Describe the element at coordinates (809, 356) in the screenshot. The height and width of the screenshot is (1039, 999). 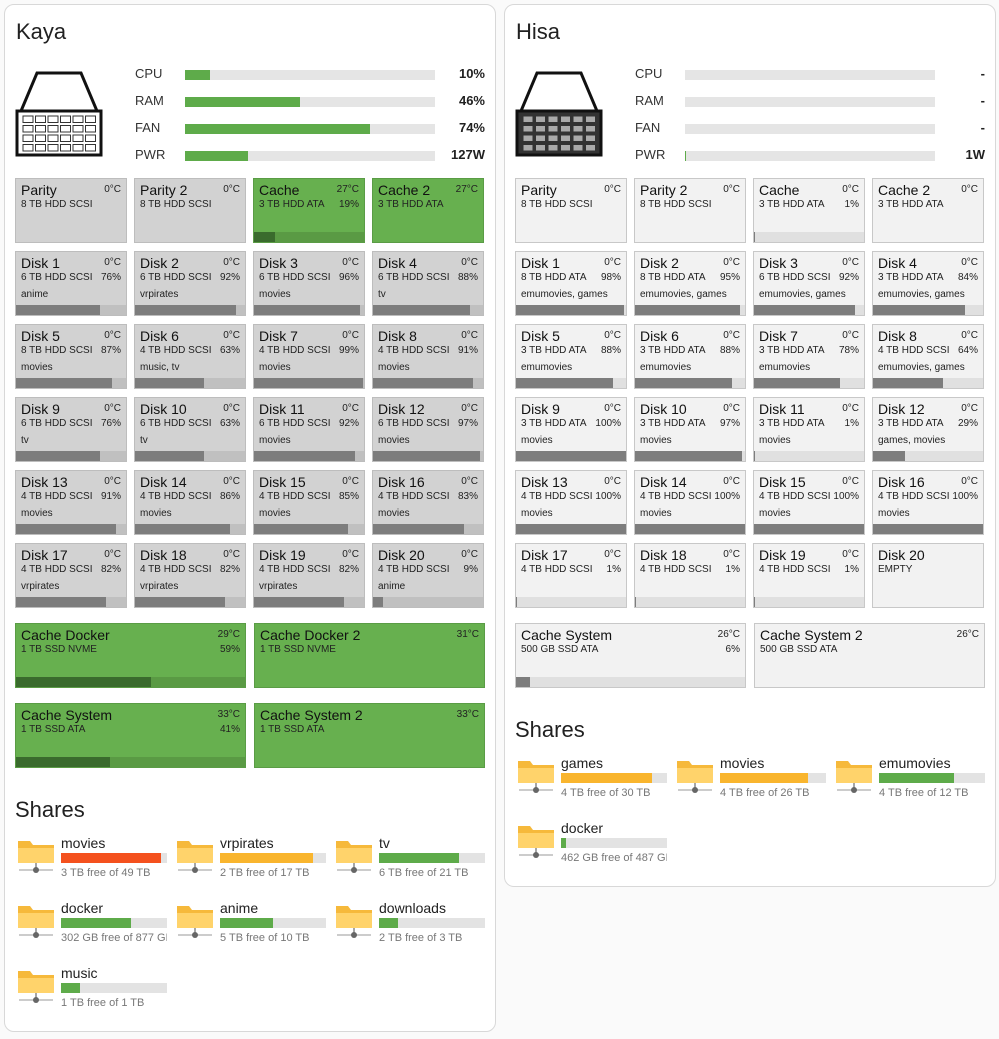
I see `disk-tile-disk-7: Disk 7 0°C 3 TB HDD ATA 78% emumovies` at that location.